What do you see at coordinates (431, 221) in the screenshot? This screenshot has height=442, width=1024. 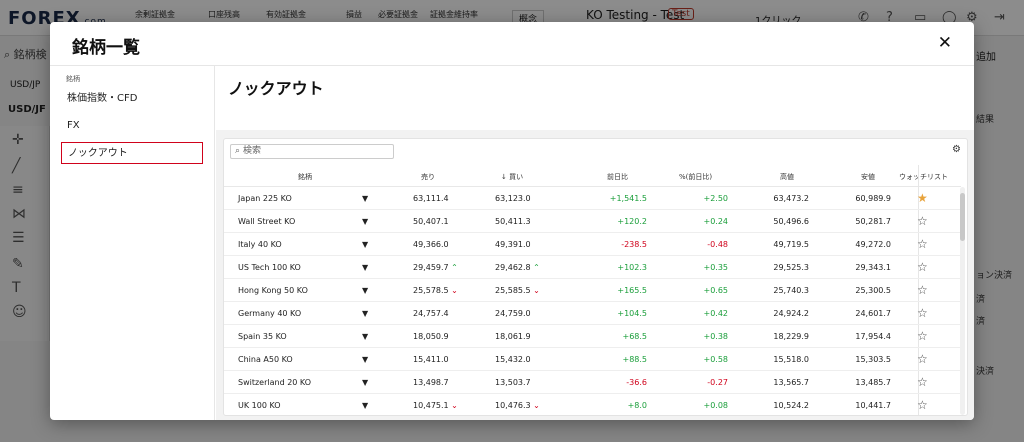 I see `sell-price: 50,407.1` at bounding box center [431, 221].